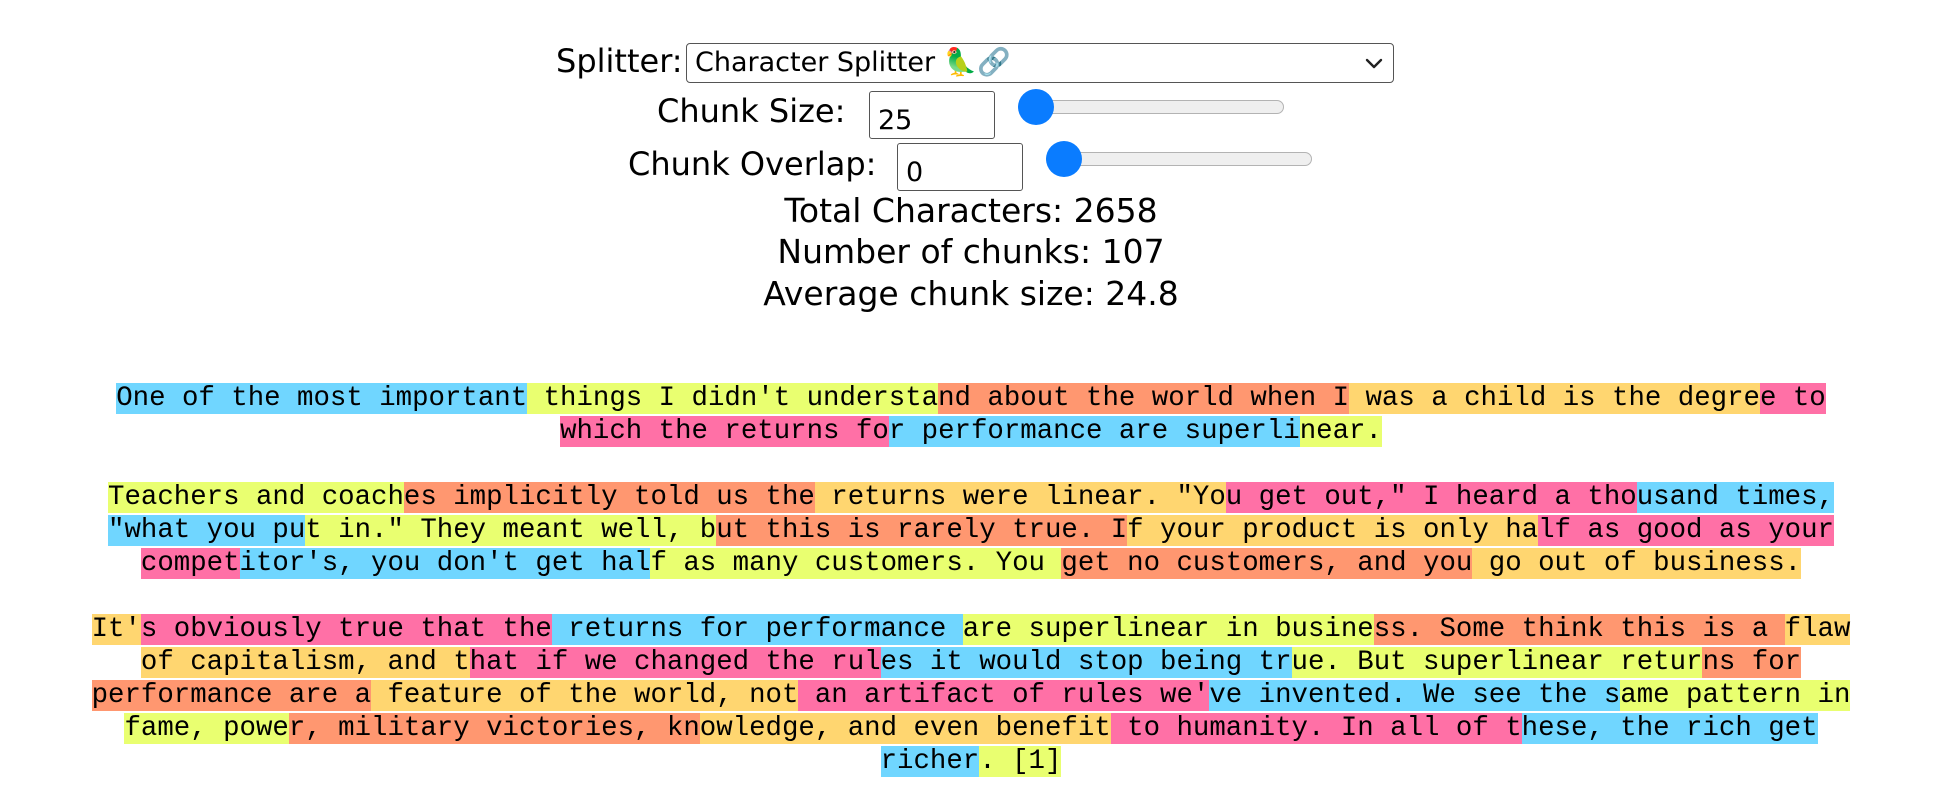  I want to click on chunk-segment: hat if we changed the rul, so click(675, 662).